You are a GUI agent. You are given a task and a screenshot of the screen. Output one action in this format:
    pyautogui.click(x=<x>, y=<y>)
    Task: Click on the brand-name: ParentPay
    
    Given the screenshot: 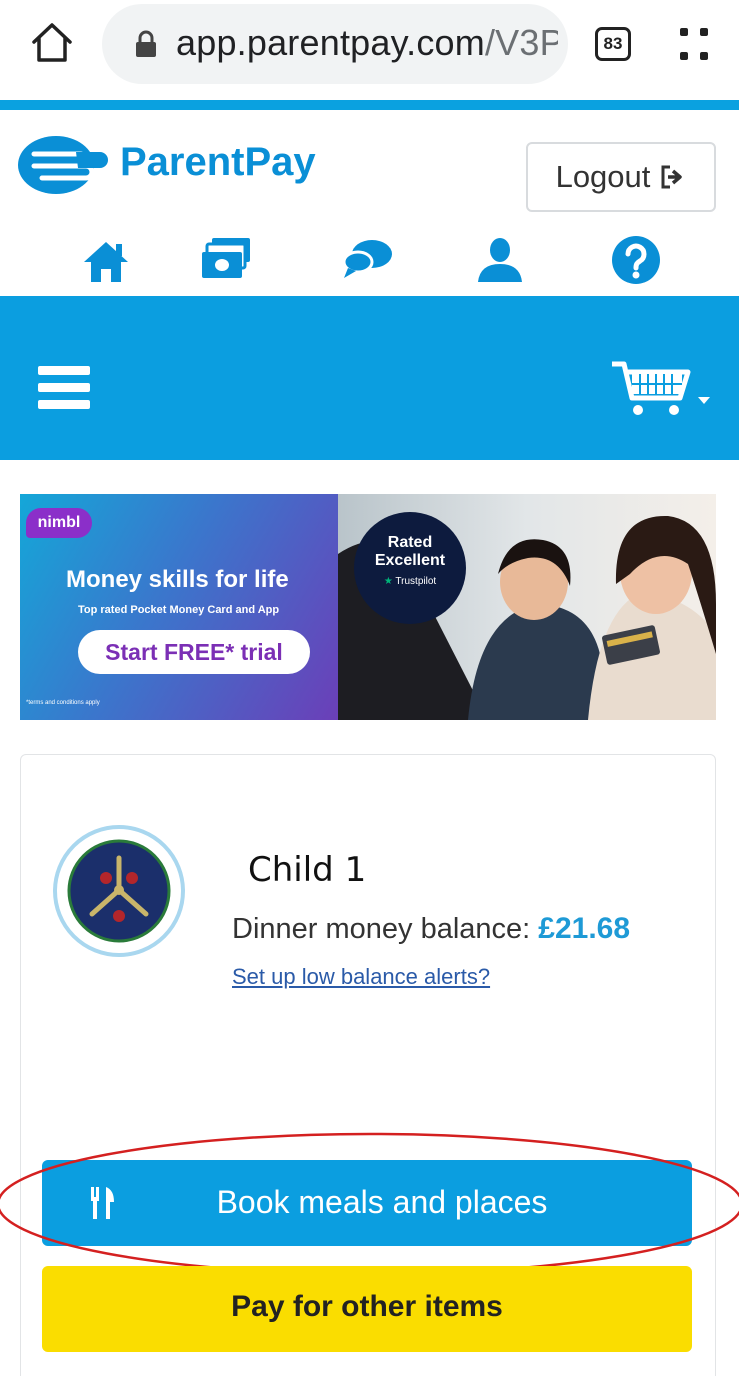 What is the action you would take?
    pyautogui.click(x=218, y=162)
    